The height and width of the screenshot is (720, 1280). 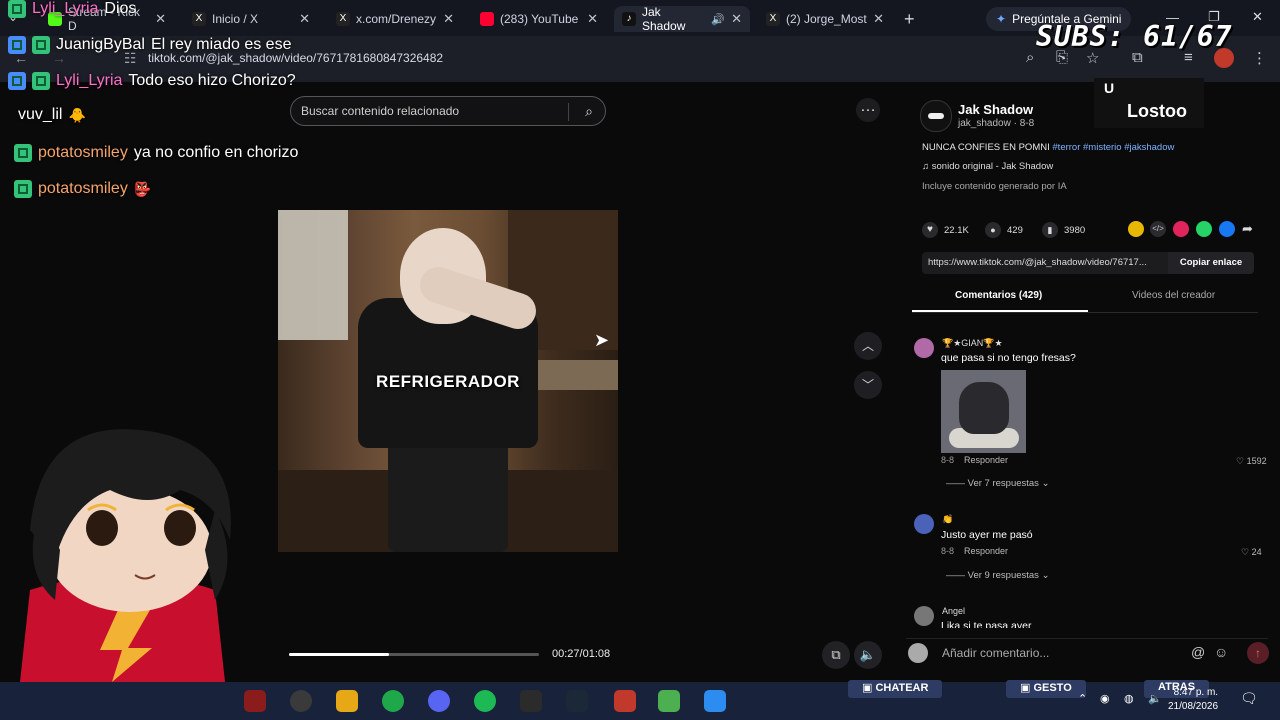 I want to click on embed-coin-icon, so click(x=1136, y=229).